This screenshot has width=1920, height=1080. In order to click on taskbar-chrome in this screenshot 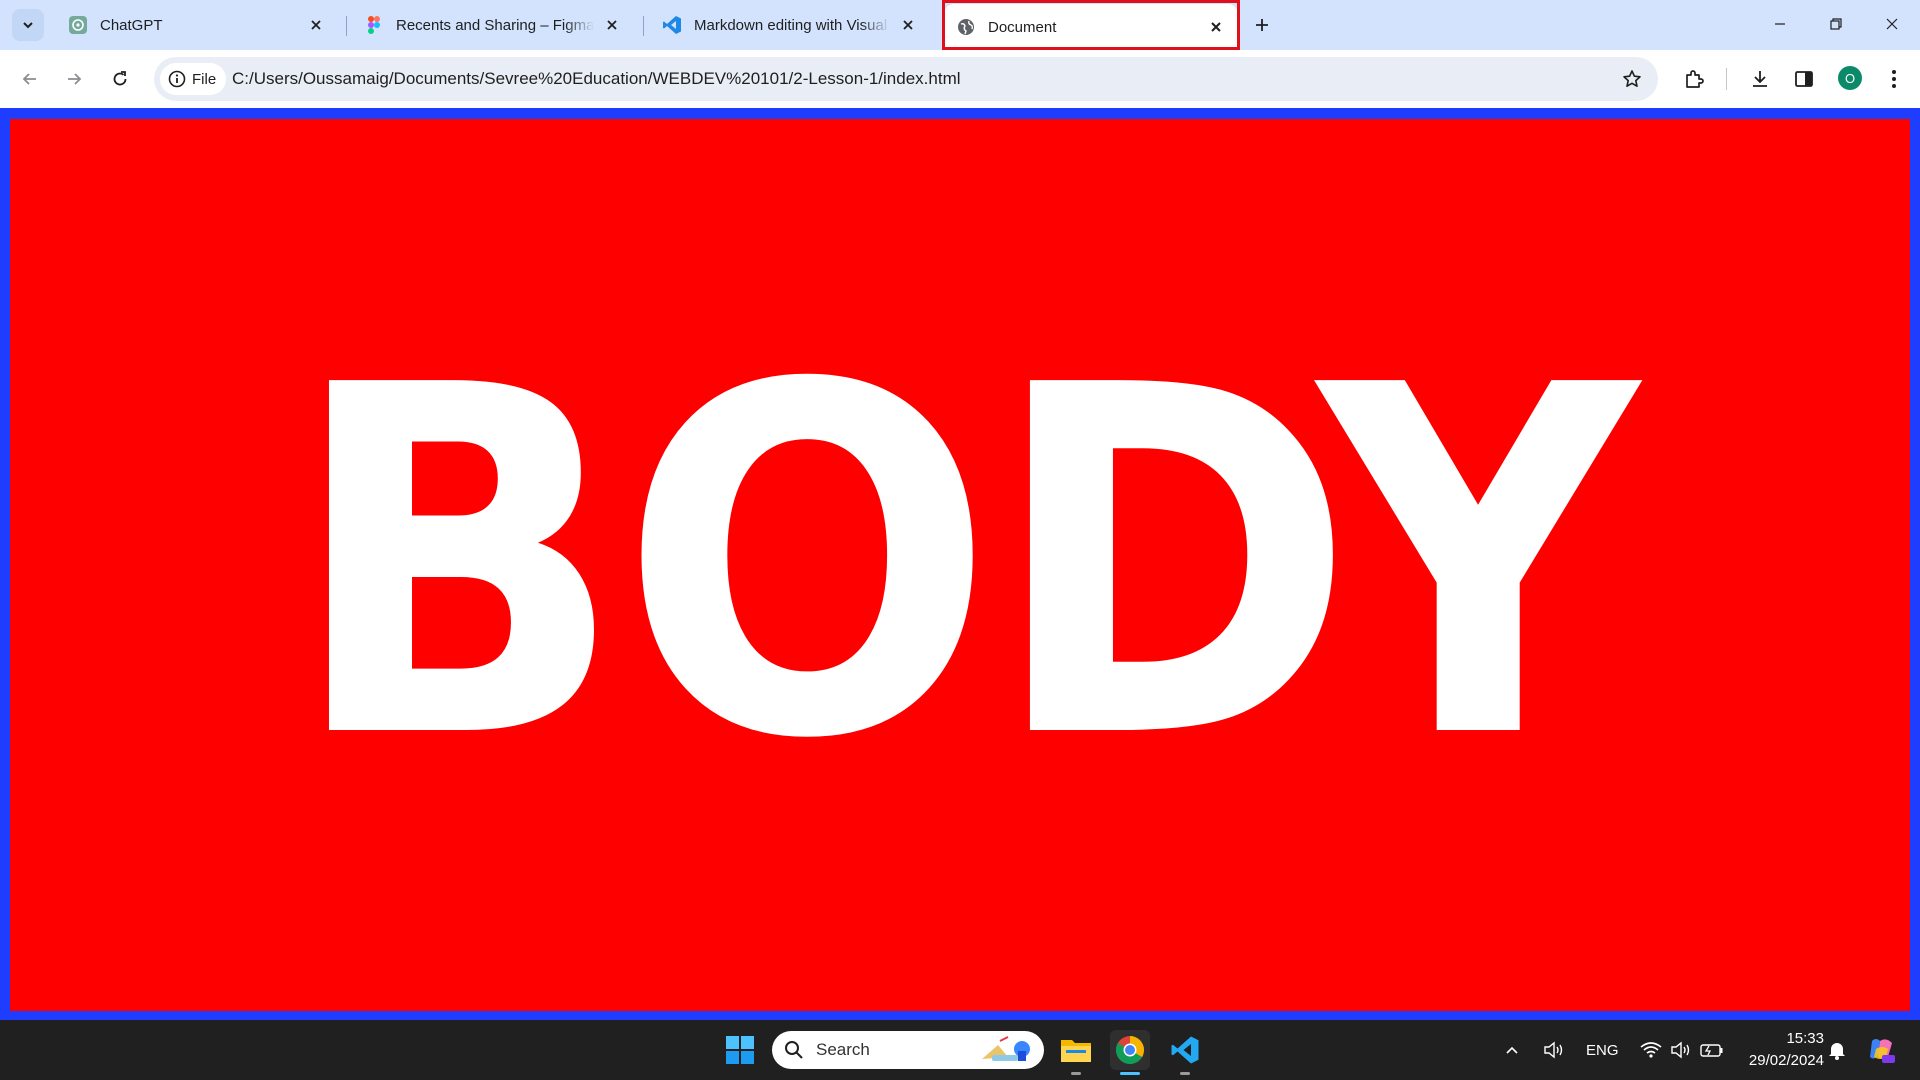, I will do `click(1130, 1050)`.